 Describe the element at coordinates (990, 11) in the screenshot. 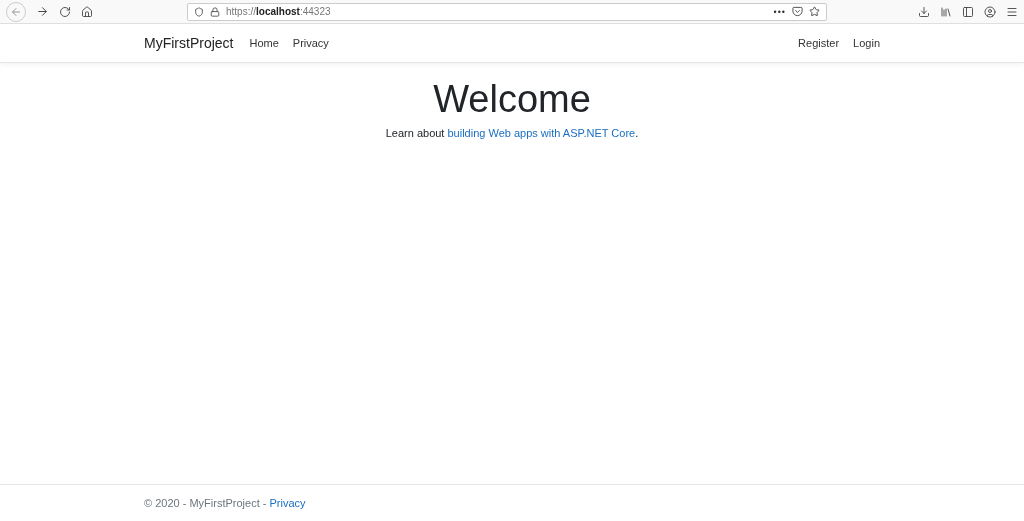

I see `account-icon` at that location.